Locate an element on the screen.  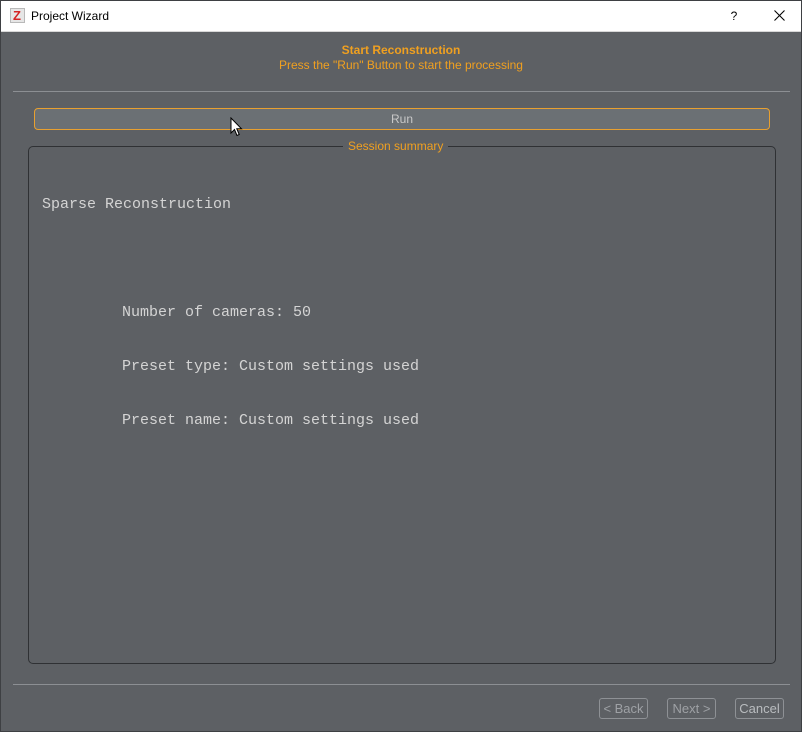
help-button: ? is located at coordinates (734, 16).